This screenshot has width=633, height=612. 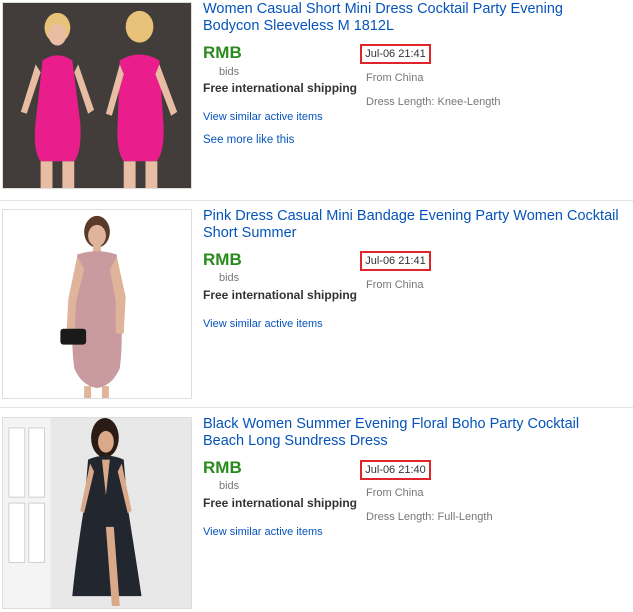 What do you see at coordinates (395, 54) in the screenshot?
I see `listing-1-end-time: Jul-06 21:41` at bounding box center [395, 54].